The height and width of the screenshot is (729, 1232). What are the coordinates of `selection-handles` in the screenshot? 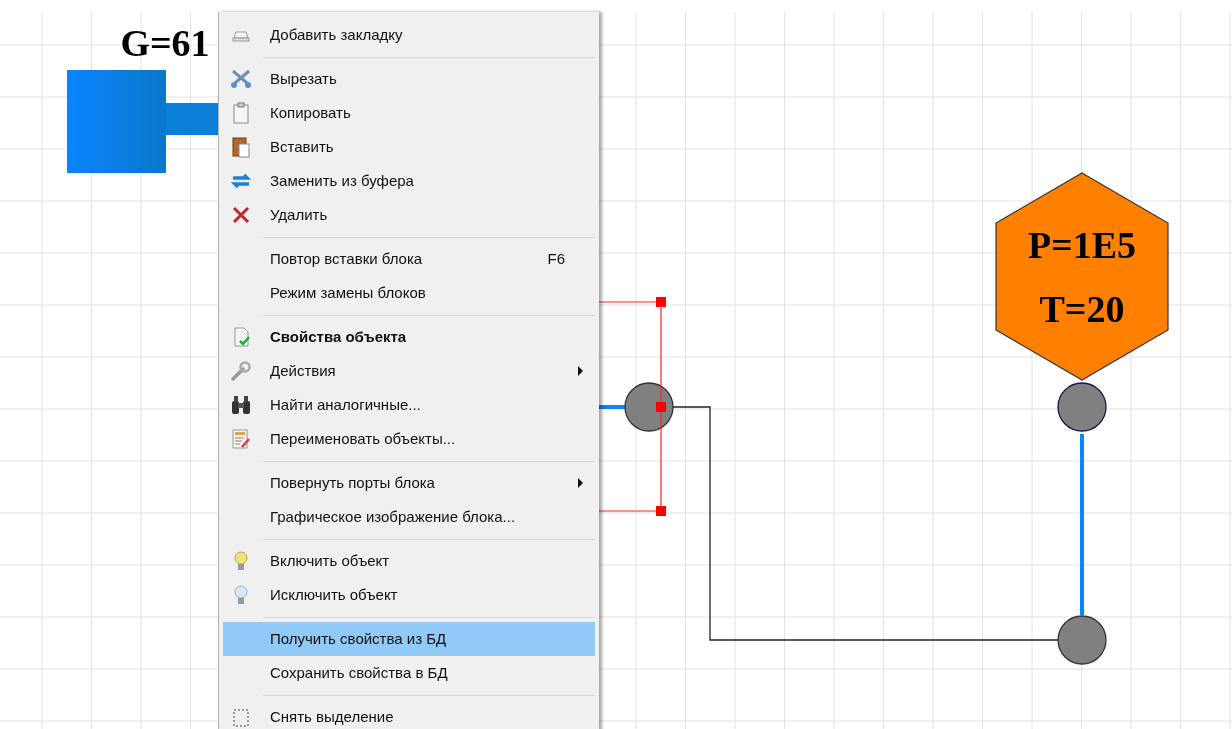 It's located at (632, 406).